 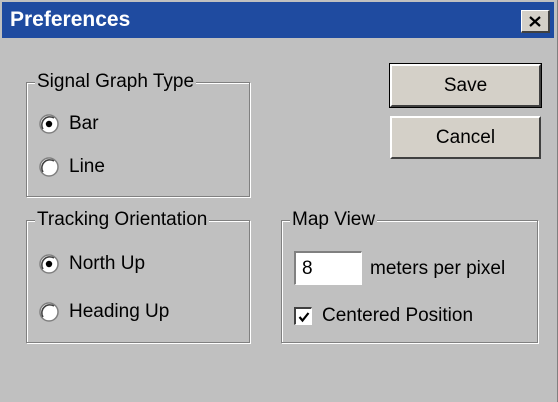 What do you see at coordinates (119, 311) in the screenshot?
I see `radio-heading-up-label: Heading Up` at bounding box center [119, 311].